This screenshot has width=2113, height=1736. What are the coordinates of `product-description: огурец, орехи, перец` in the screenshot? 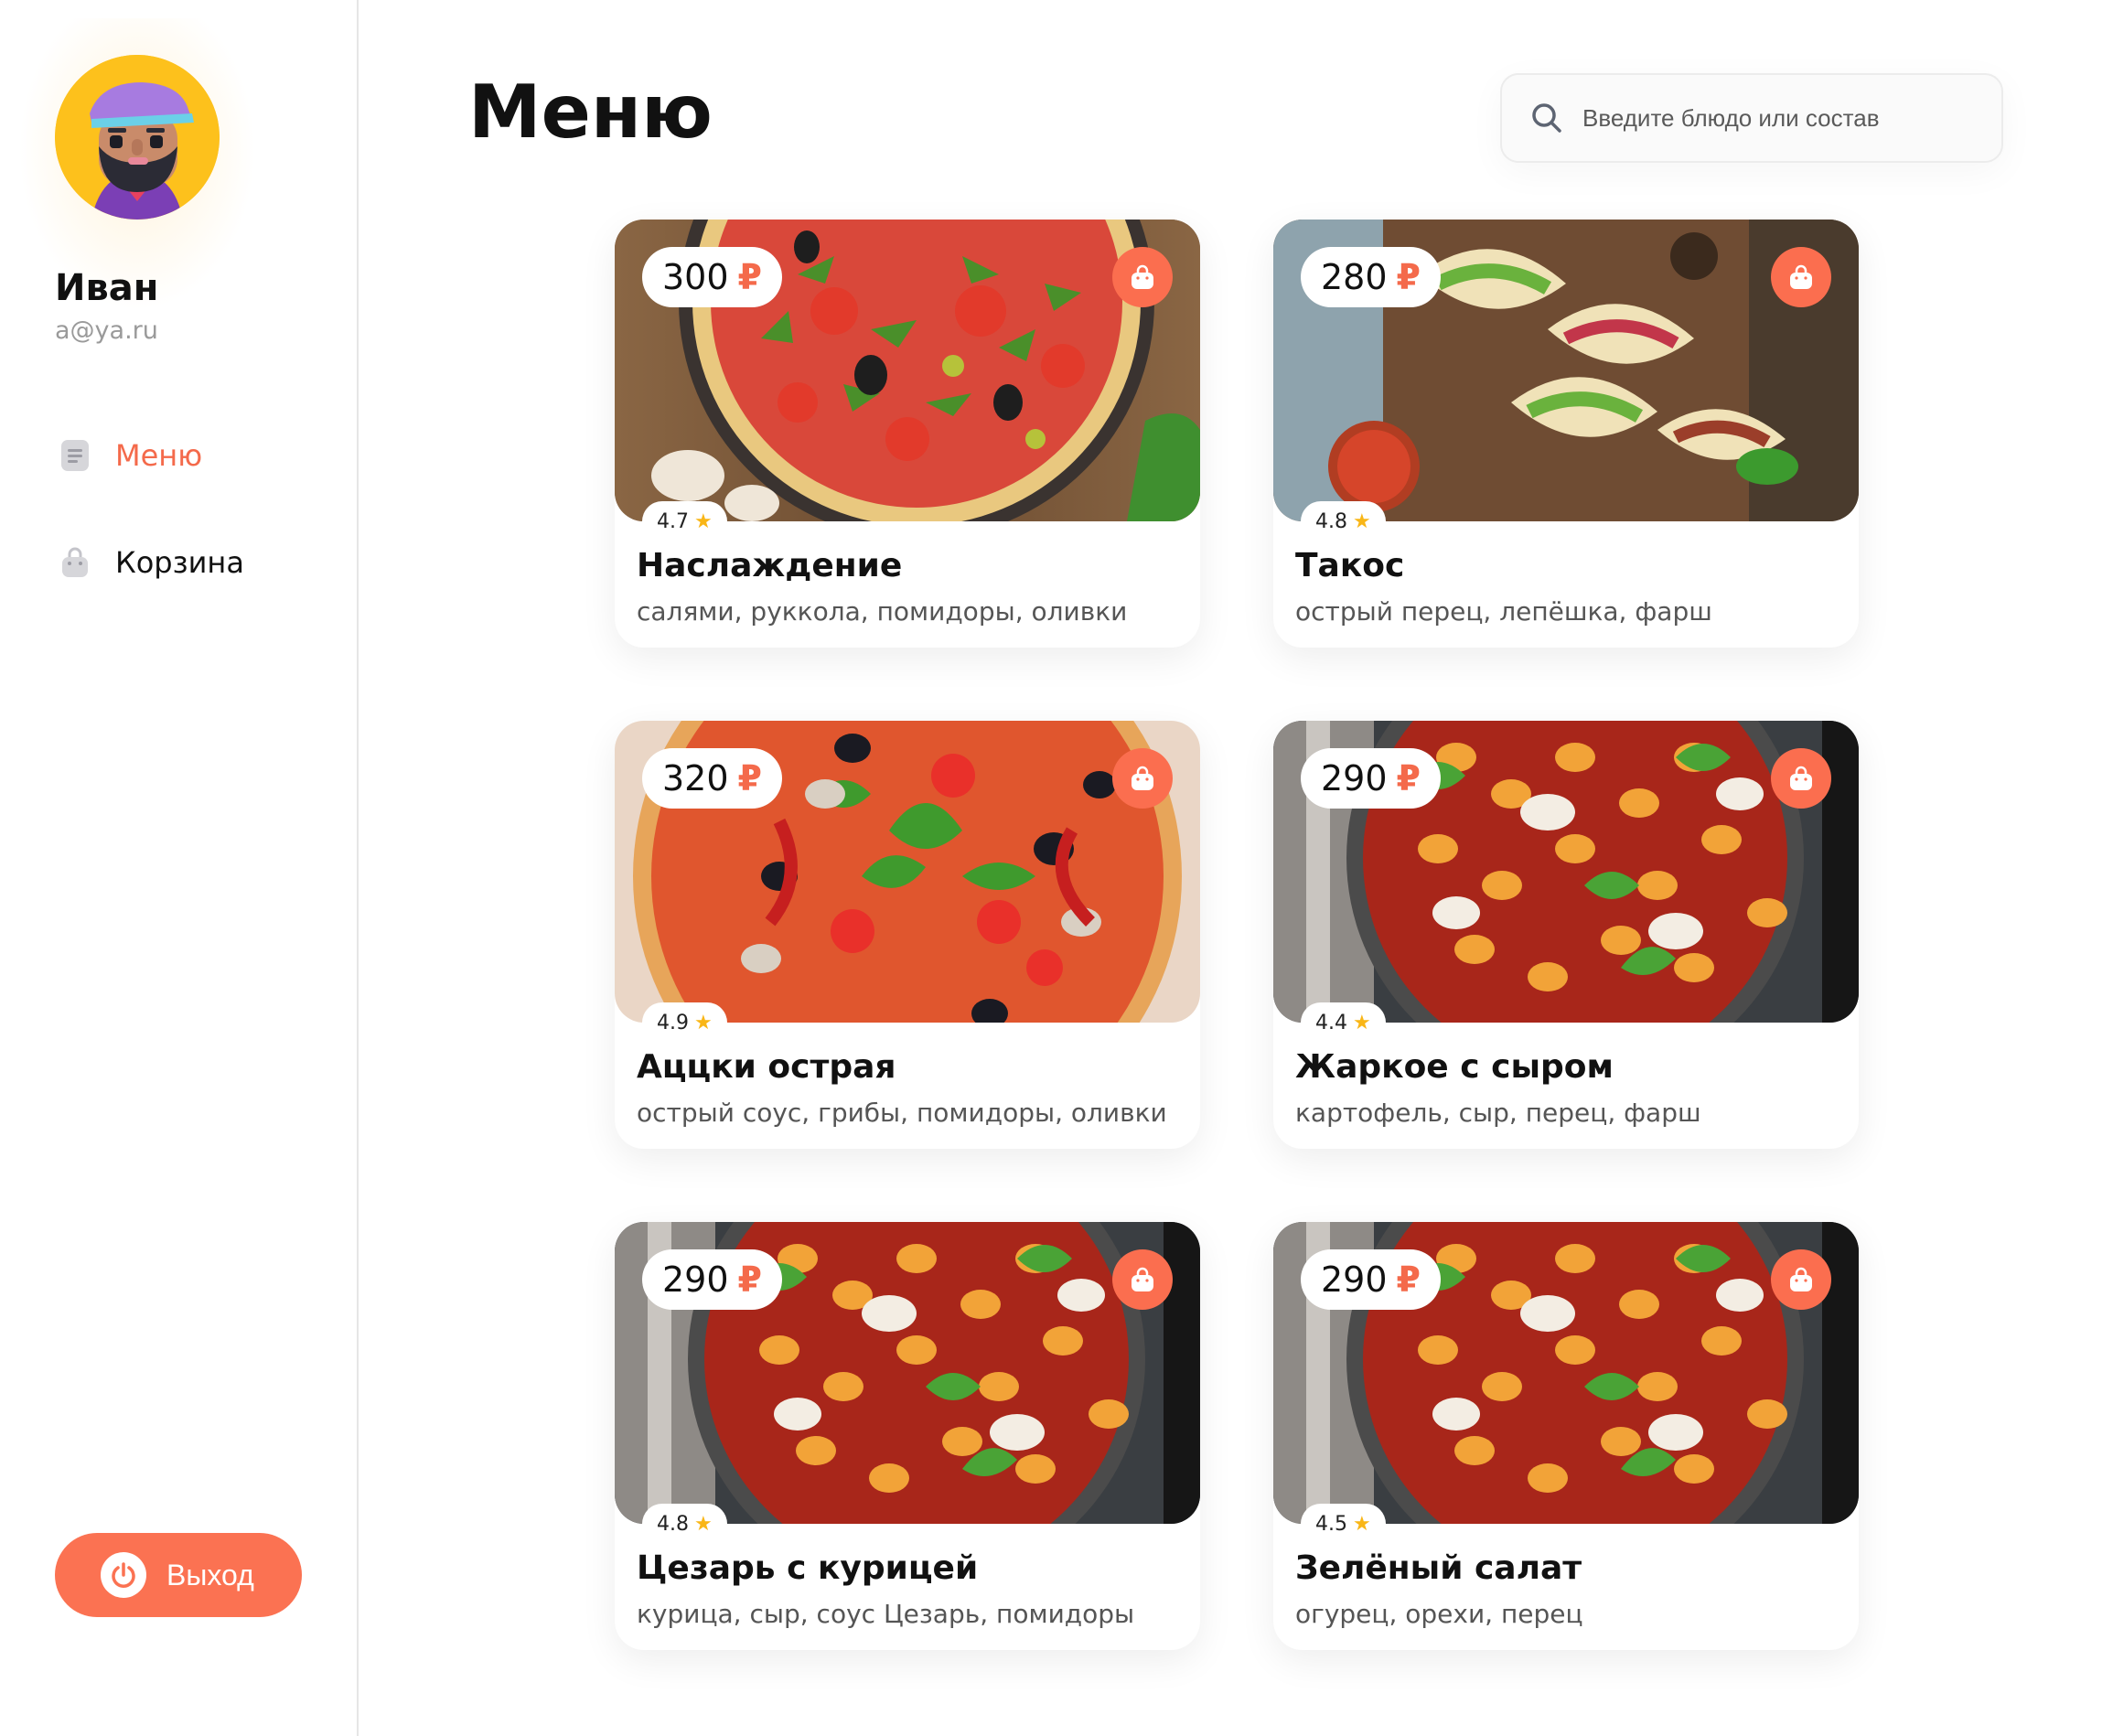 It's located at (1439, 1614).